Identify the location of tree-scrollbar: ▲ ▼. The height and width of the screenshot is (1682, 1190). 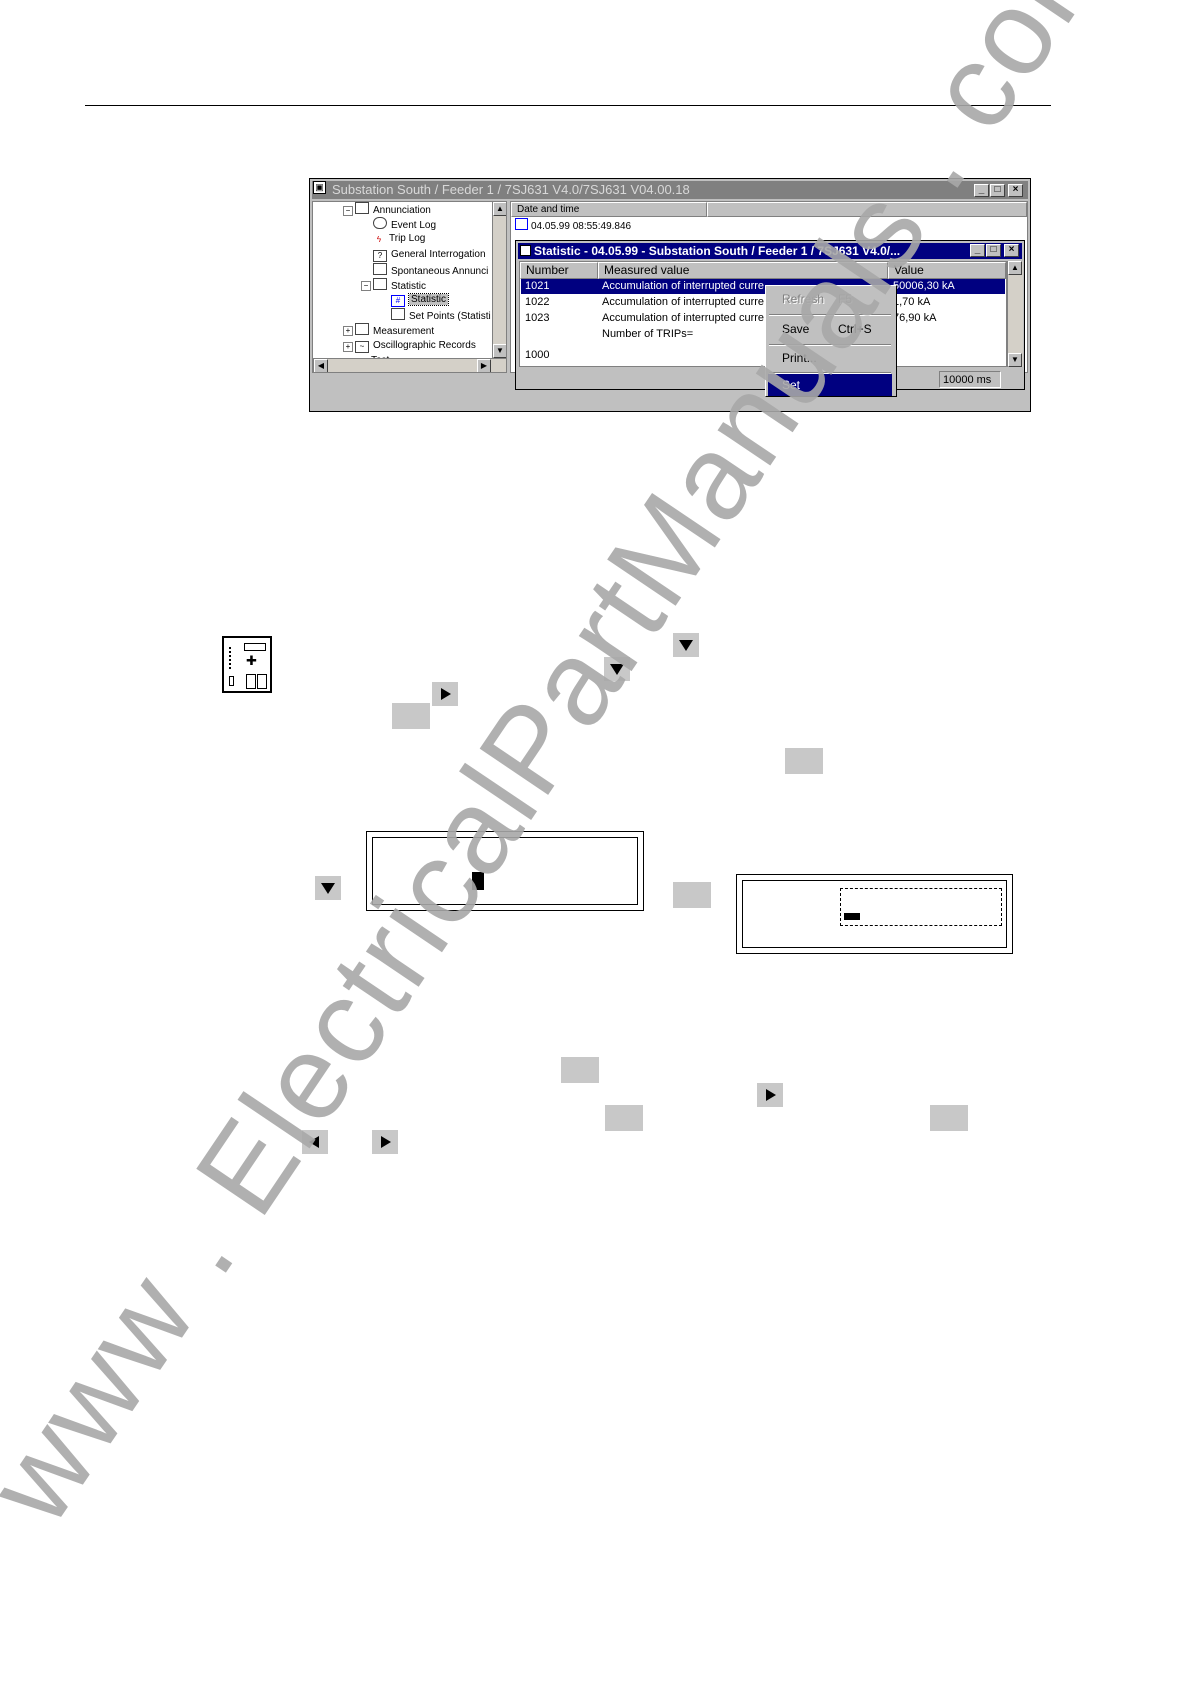
(499, 280).